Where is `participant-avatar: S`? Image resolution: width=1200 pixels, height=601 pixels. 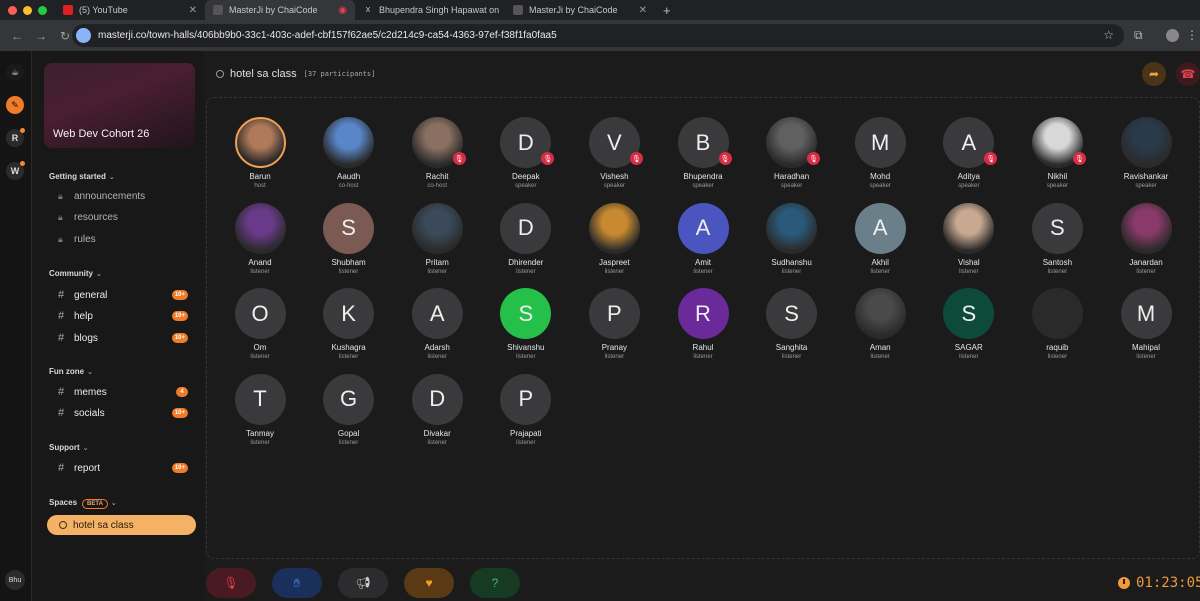 participant-avatar: S is located at coordinates (526, 314).